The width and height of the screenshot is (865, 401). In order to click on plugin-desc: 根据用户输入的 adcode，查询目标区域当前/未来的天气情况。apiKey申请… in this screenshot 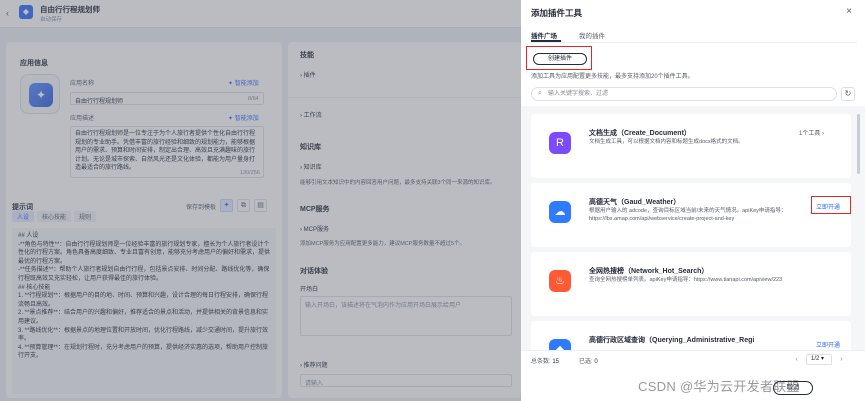, I will do `click(688, 215)`.